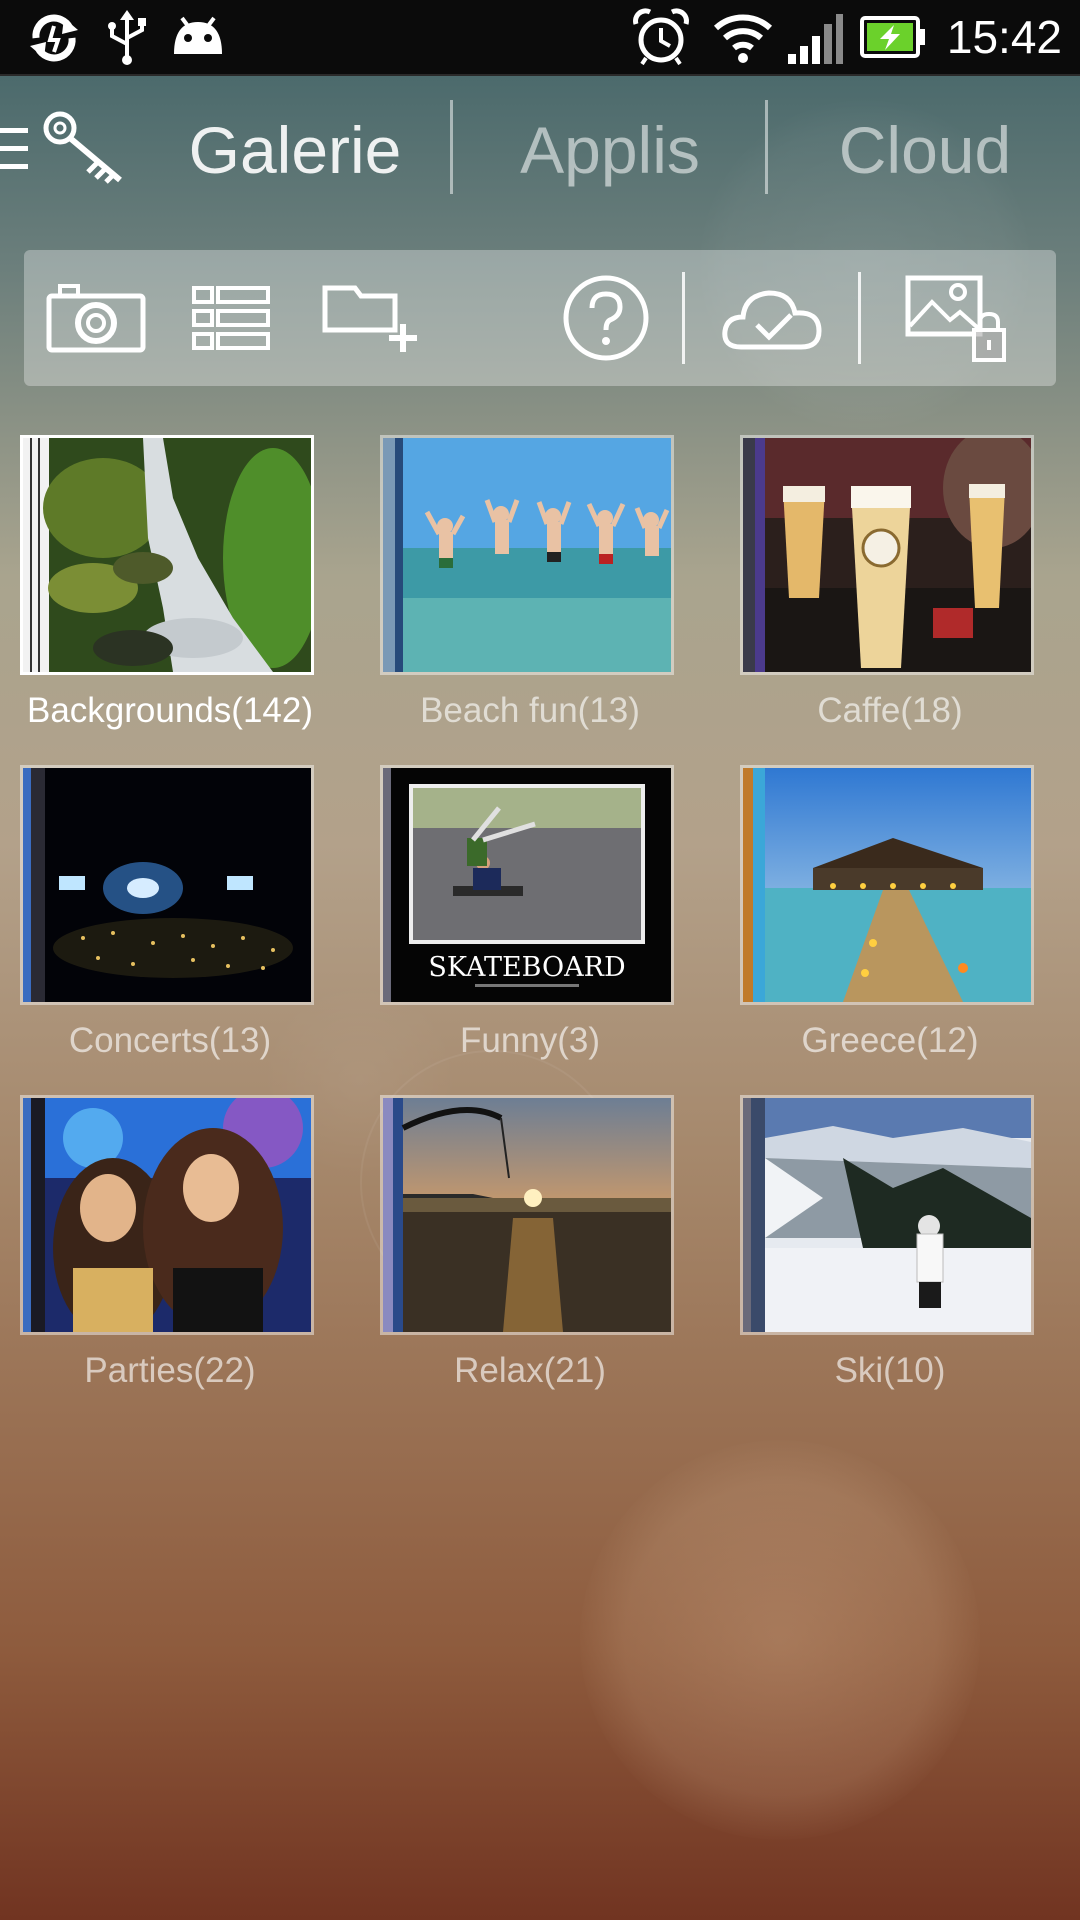  Describe the element at coordinates (373, 318) in the screenshot. I see `new-folder-icon` at that location.